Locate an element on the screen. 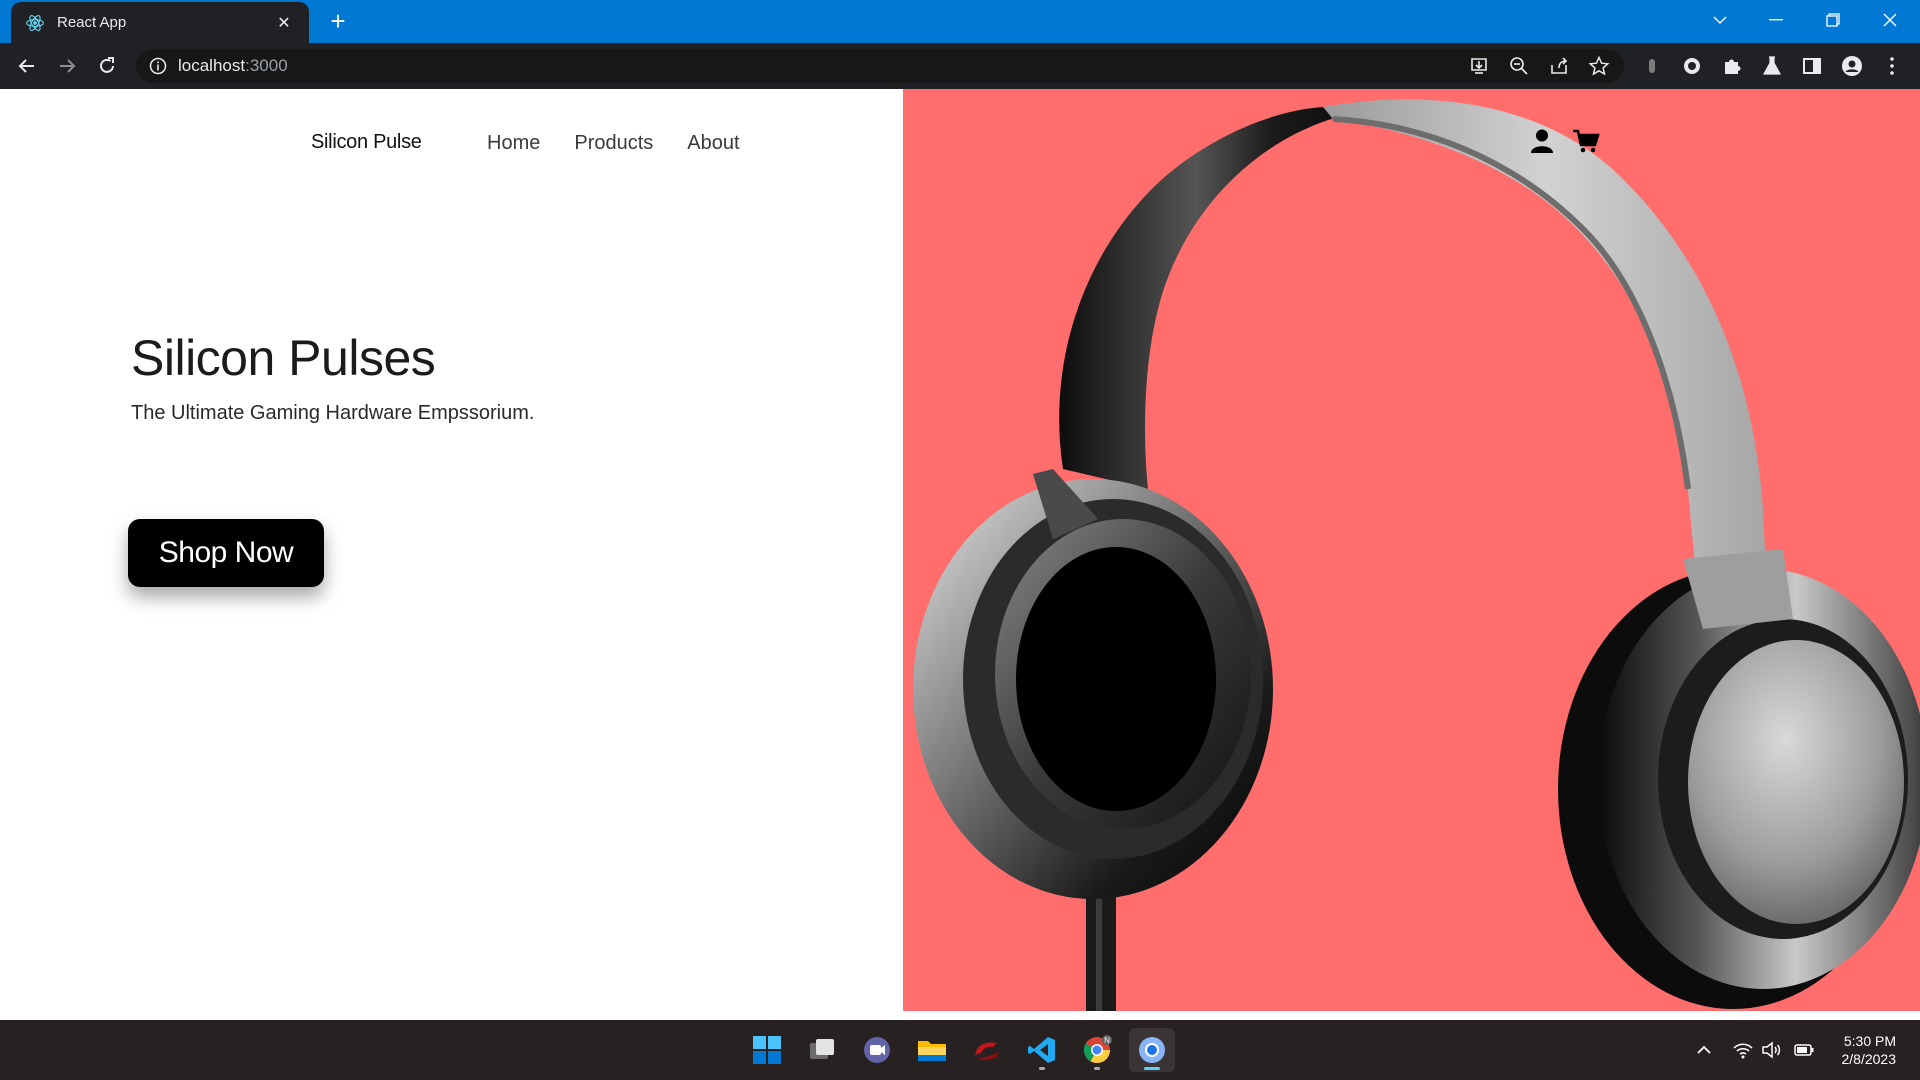 The width and height of the screenshot is (1920, 1080). file-explorer-button is located at coordinates (932, 1050).